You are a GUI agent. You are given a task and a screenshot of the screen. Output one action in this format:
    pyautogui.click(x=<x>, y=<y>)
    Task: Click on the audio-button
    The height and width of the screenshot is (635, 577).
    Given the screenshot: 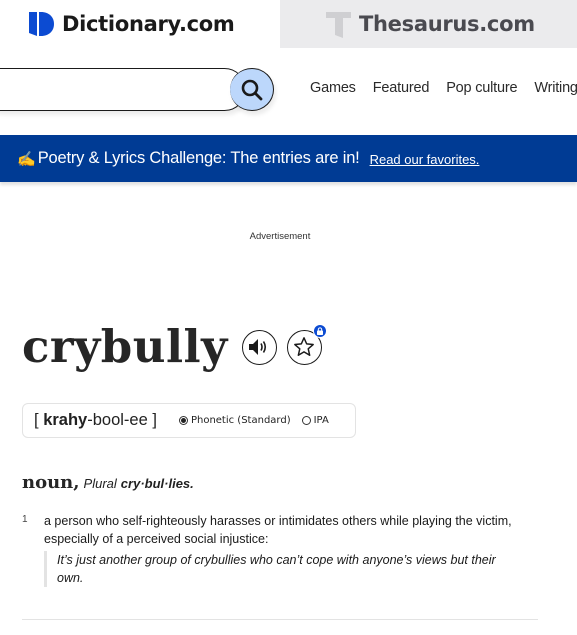 What is the action you would take?
    pyautogui.click(x=259, y=347)
    